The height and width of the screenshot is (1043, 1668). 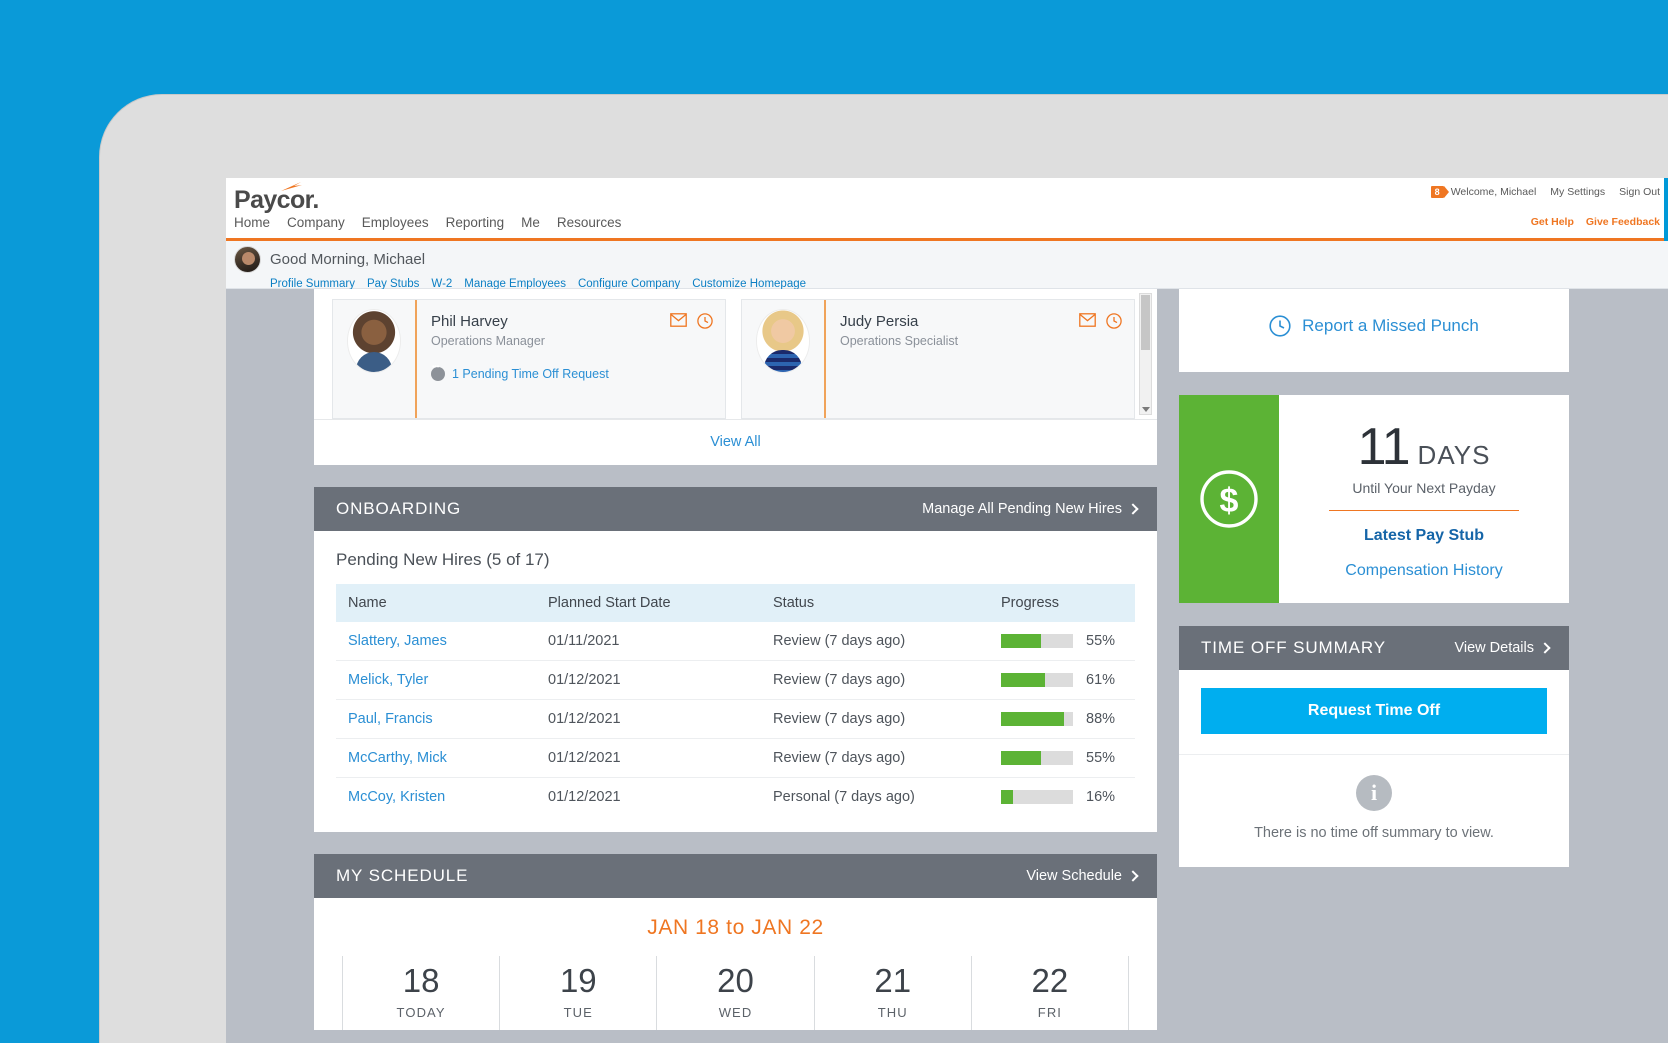 What do you see at coordinates (1146, 409) in the screenshot?
I see `scroll-down-icon` at bounding box center [1146, 409].